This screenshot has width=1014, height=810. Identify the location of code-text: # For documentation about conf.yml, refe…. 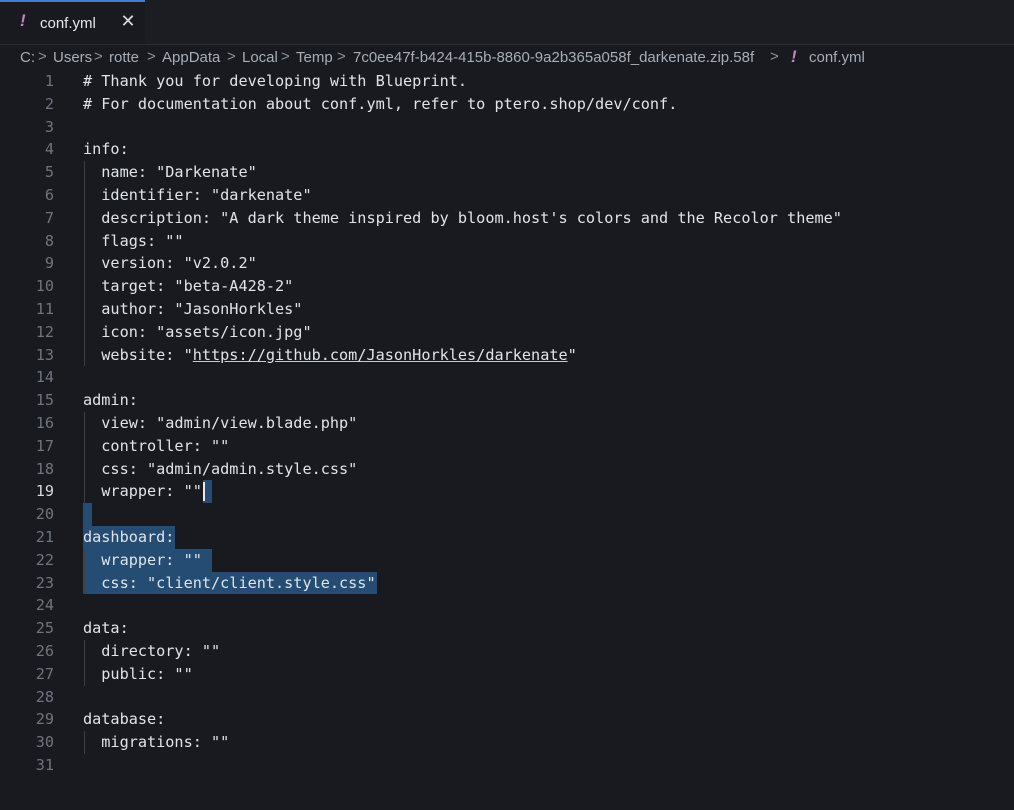
(380, 103).